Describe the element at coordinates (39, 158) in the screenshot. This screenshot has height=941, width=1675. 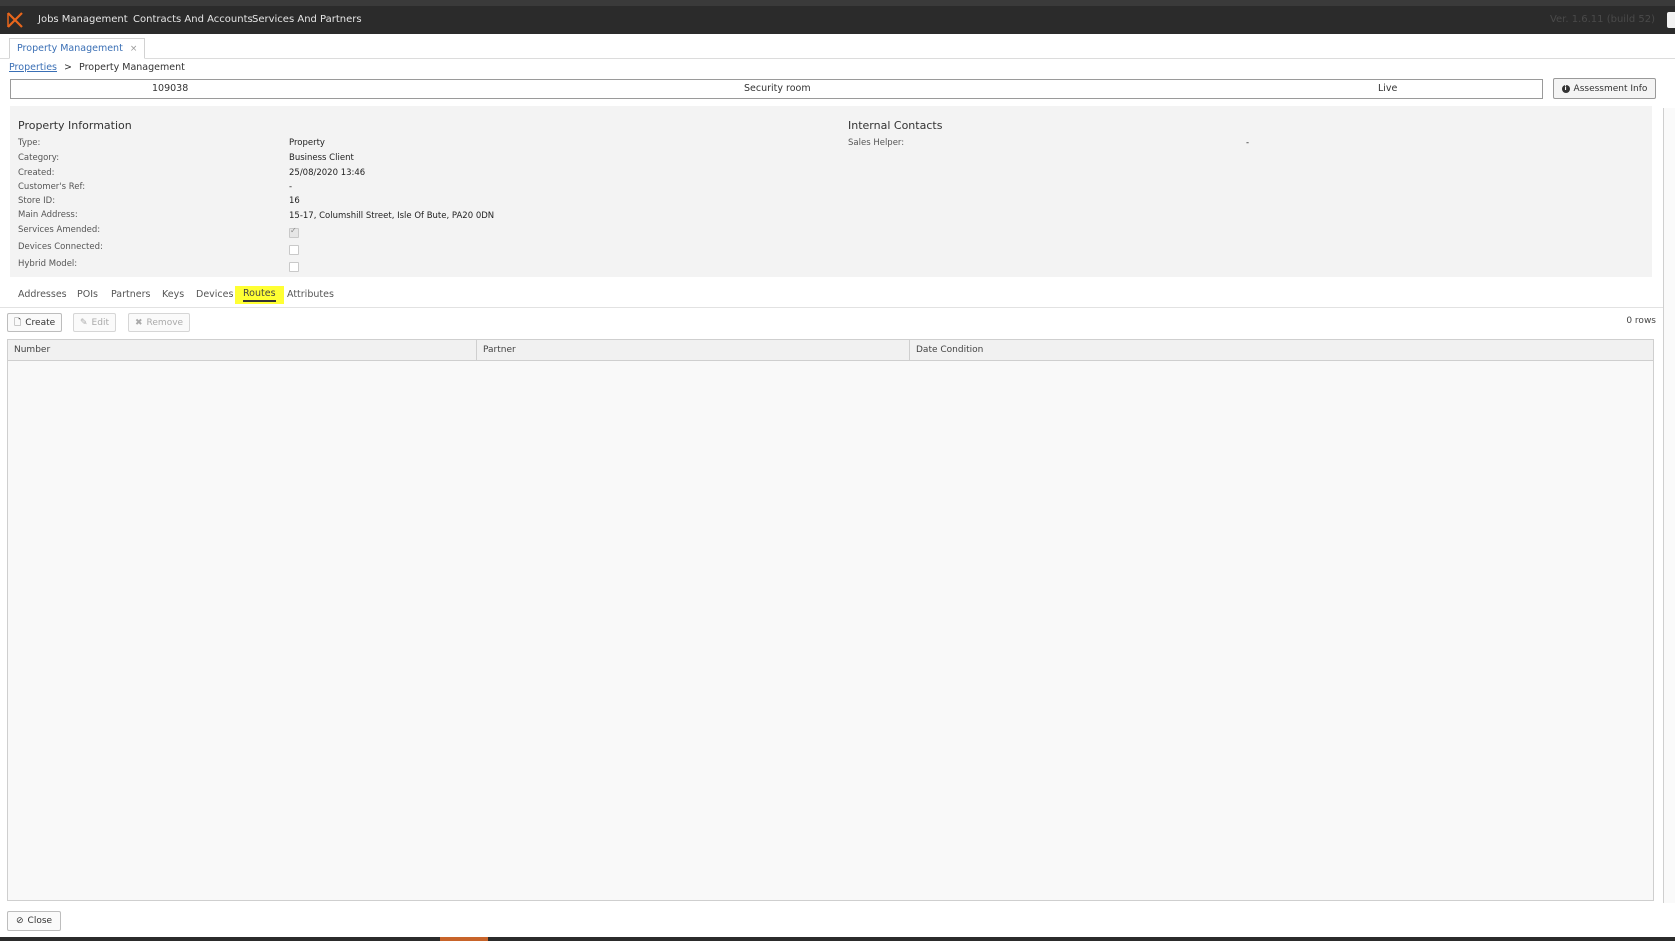
I see `category-label: Category:` at that location.